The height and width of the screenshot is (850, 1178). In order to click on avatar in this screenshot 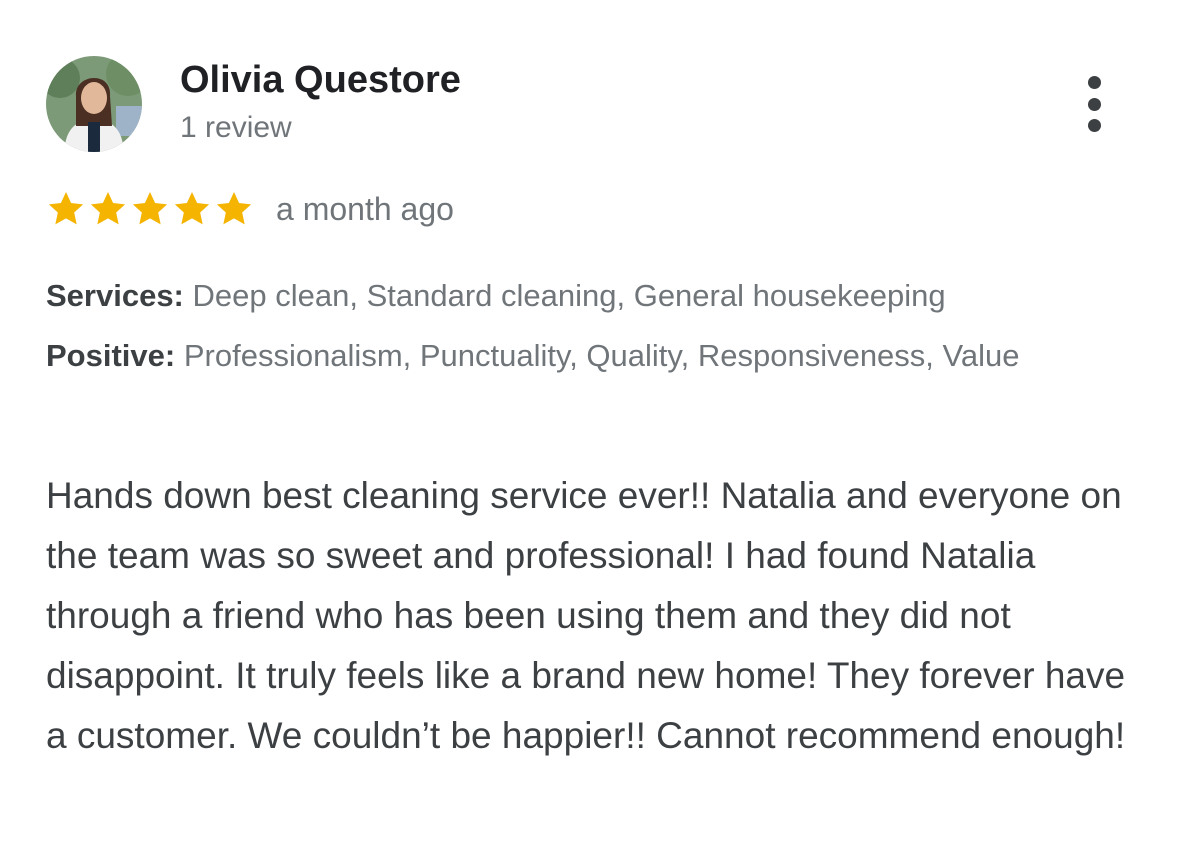, I will do `click(94, 104)`.